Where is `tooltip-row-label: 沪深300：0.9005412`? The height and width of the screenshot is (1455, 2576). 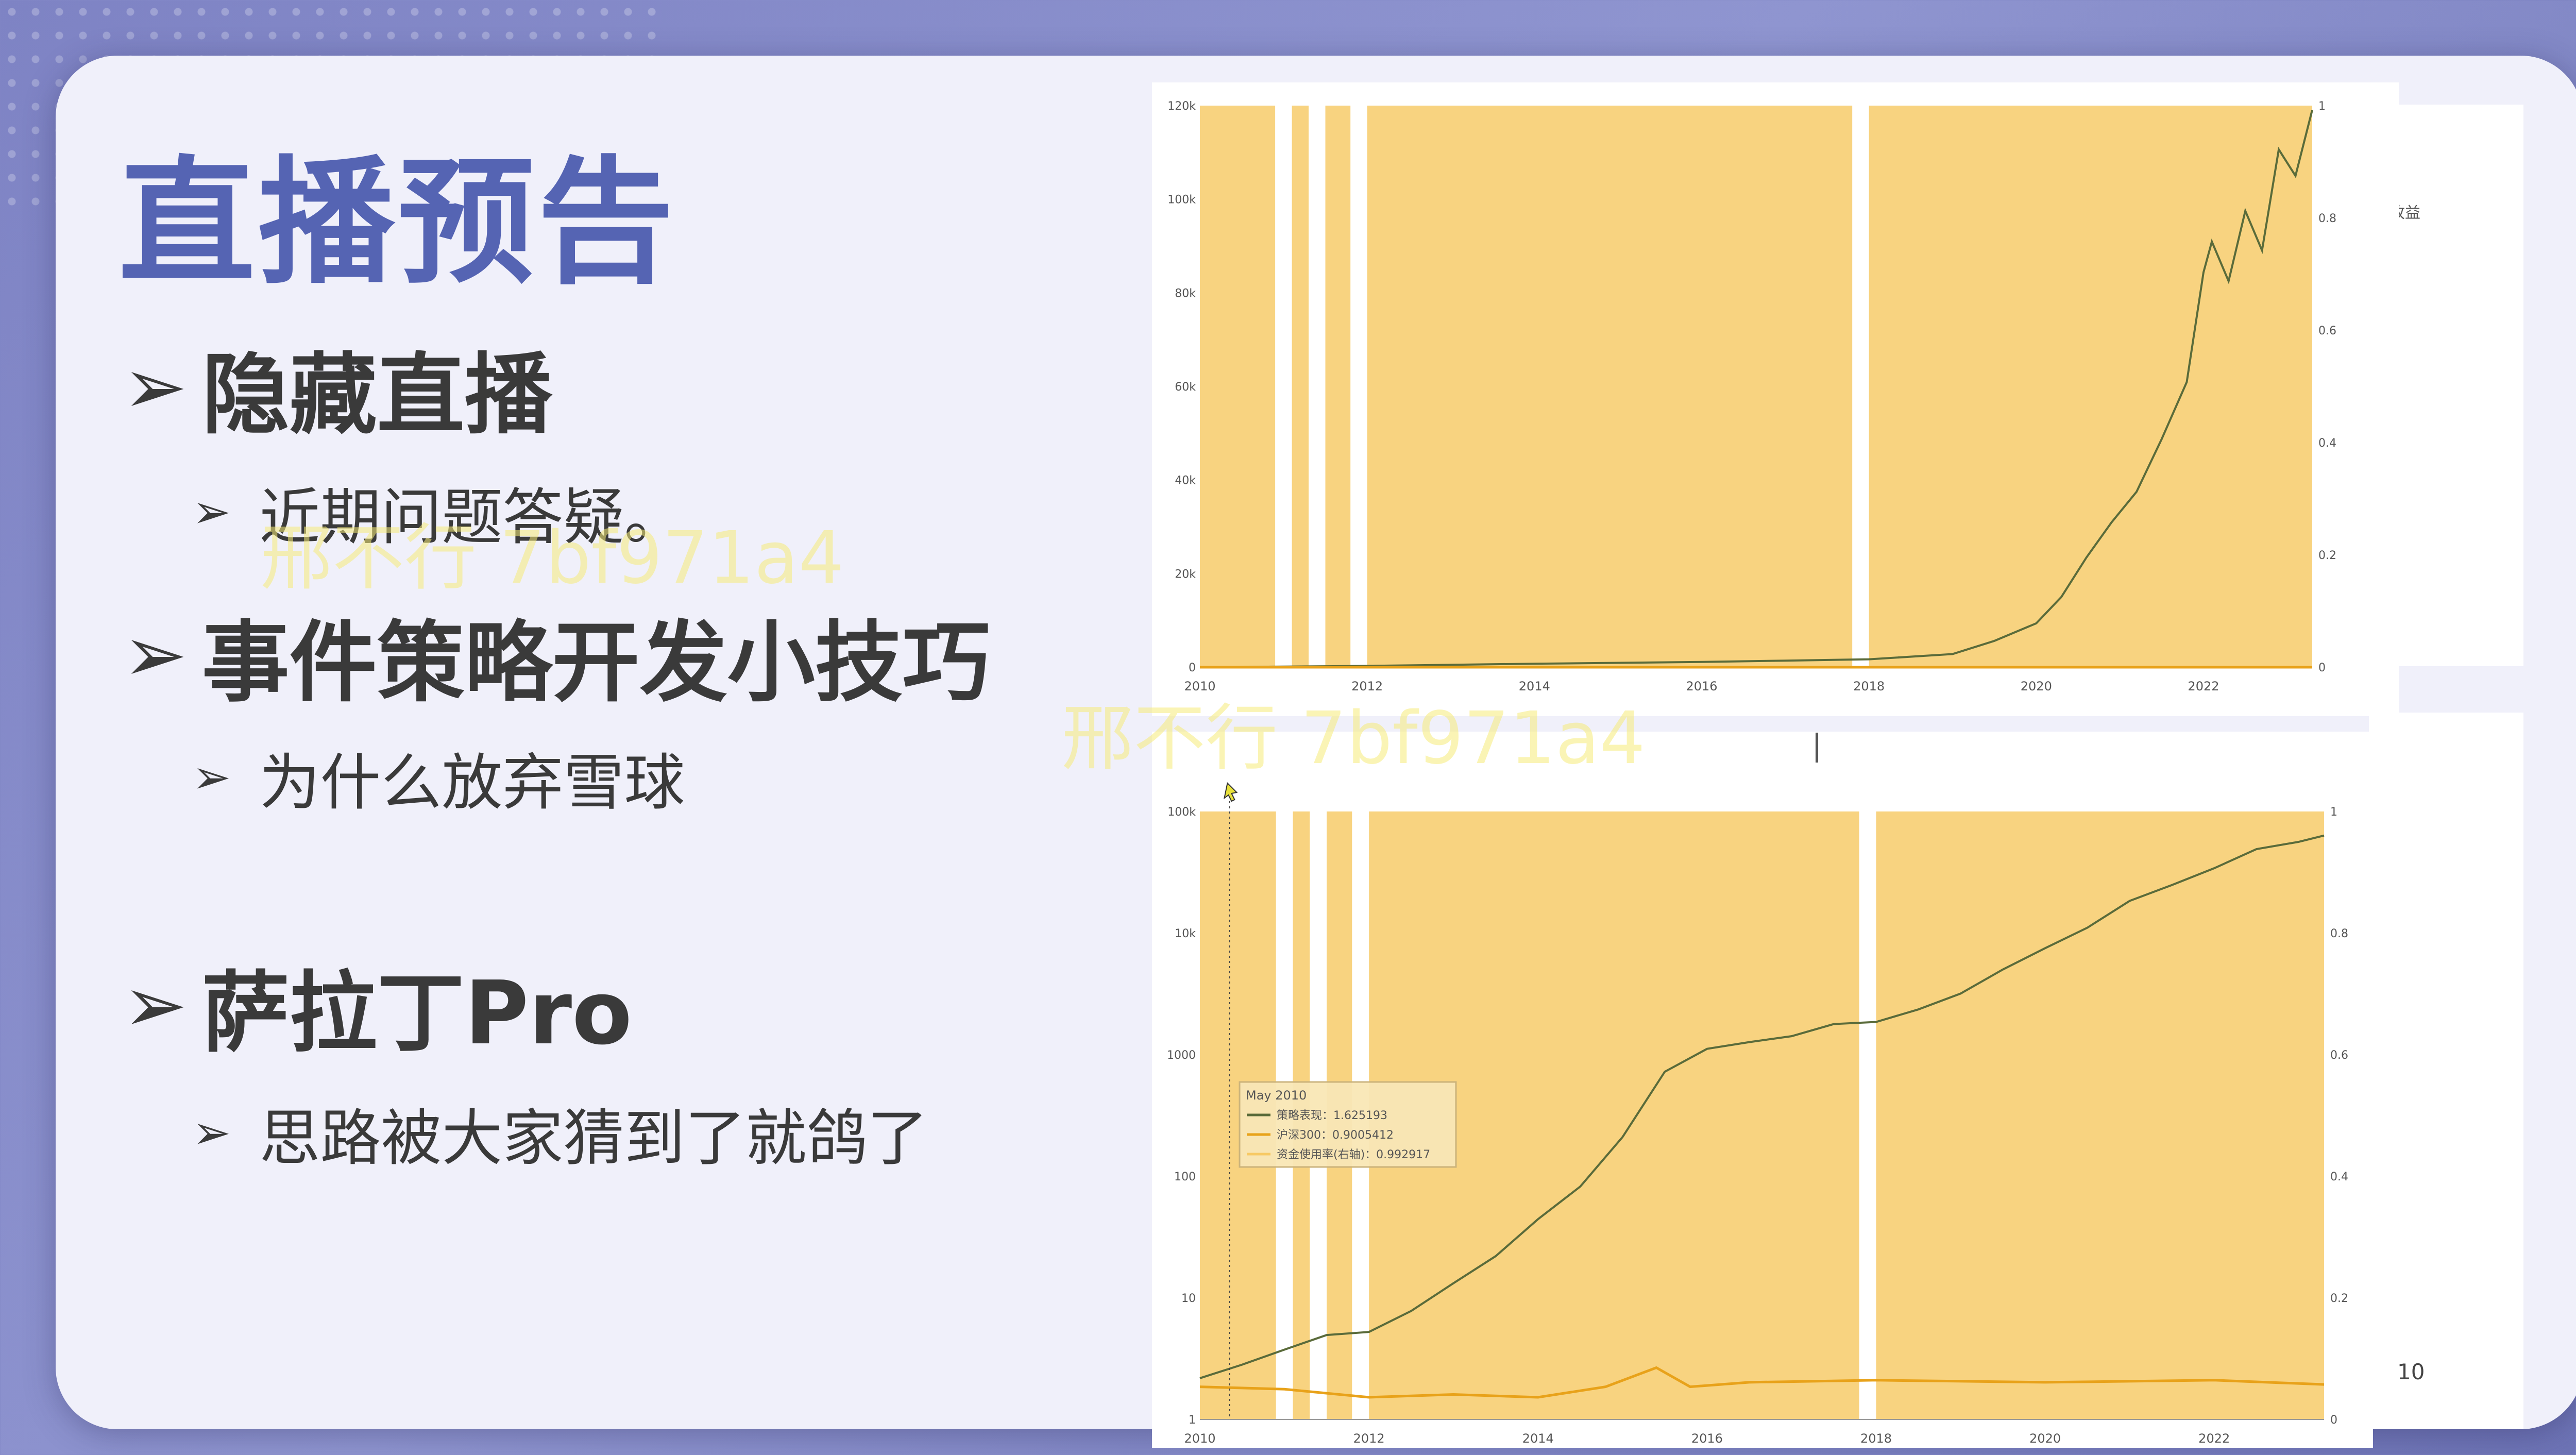 tooltip-row-label: 沪深300：0.9005412 is located at coordinates (1335, 1135).